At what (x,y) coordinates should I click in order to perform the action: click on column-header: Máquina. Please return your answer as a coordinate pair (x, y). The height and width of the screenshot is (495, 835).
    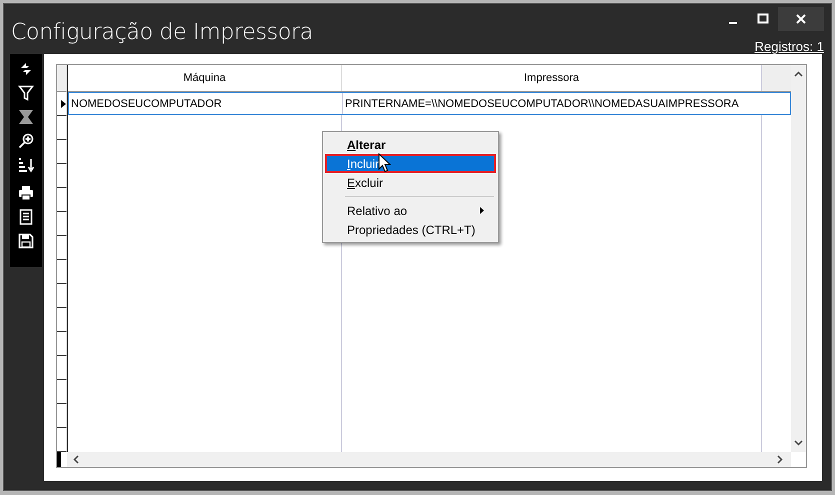
    Looking at the image, I should click on (205, 78).